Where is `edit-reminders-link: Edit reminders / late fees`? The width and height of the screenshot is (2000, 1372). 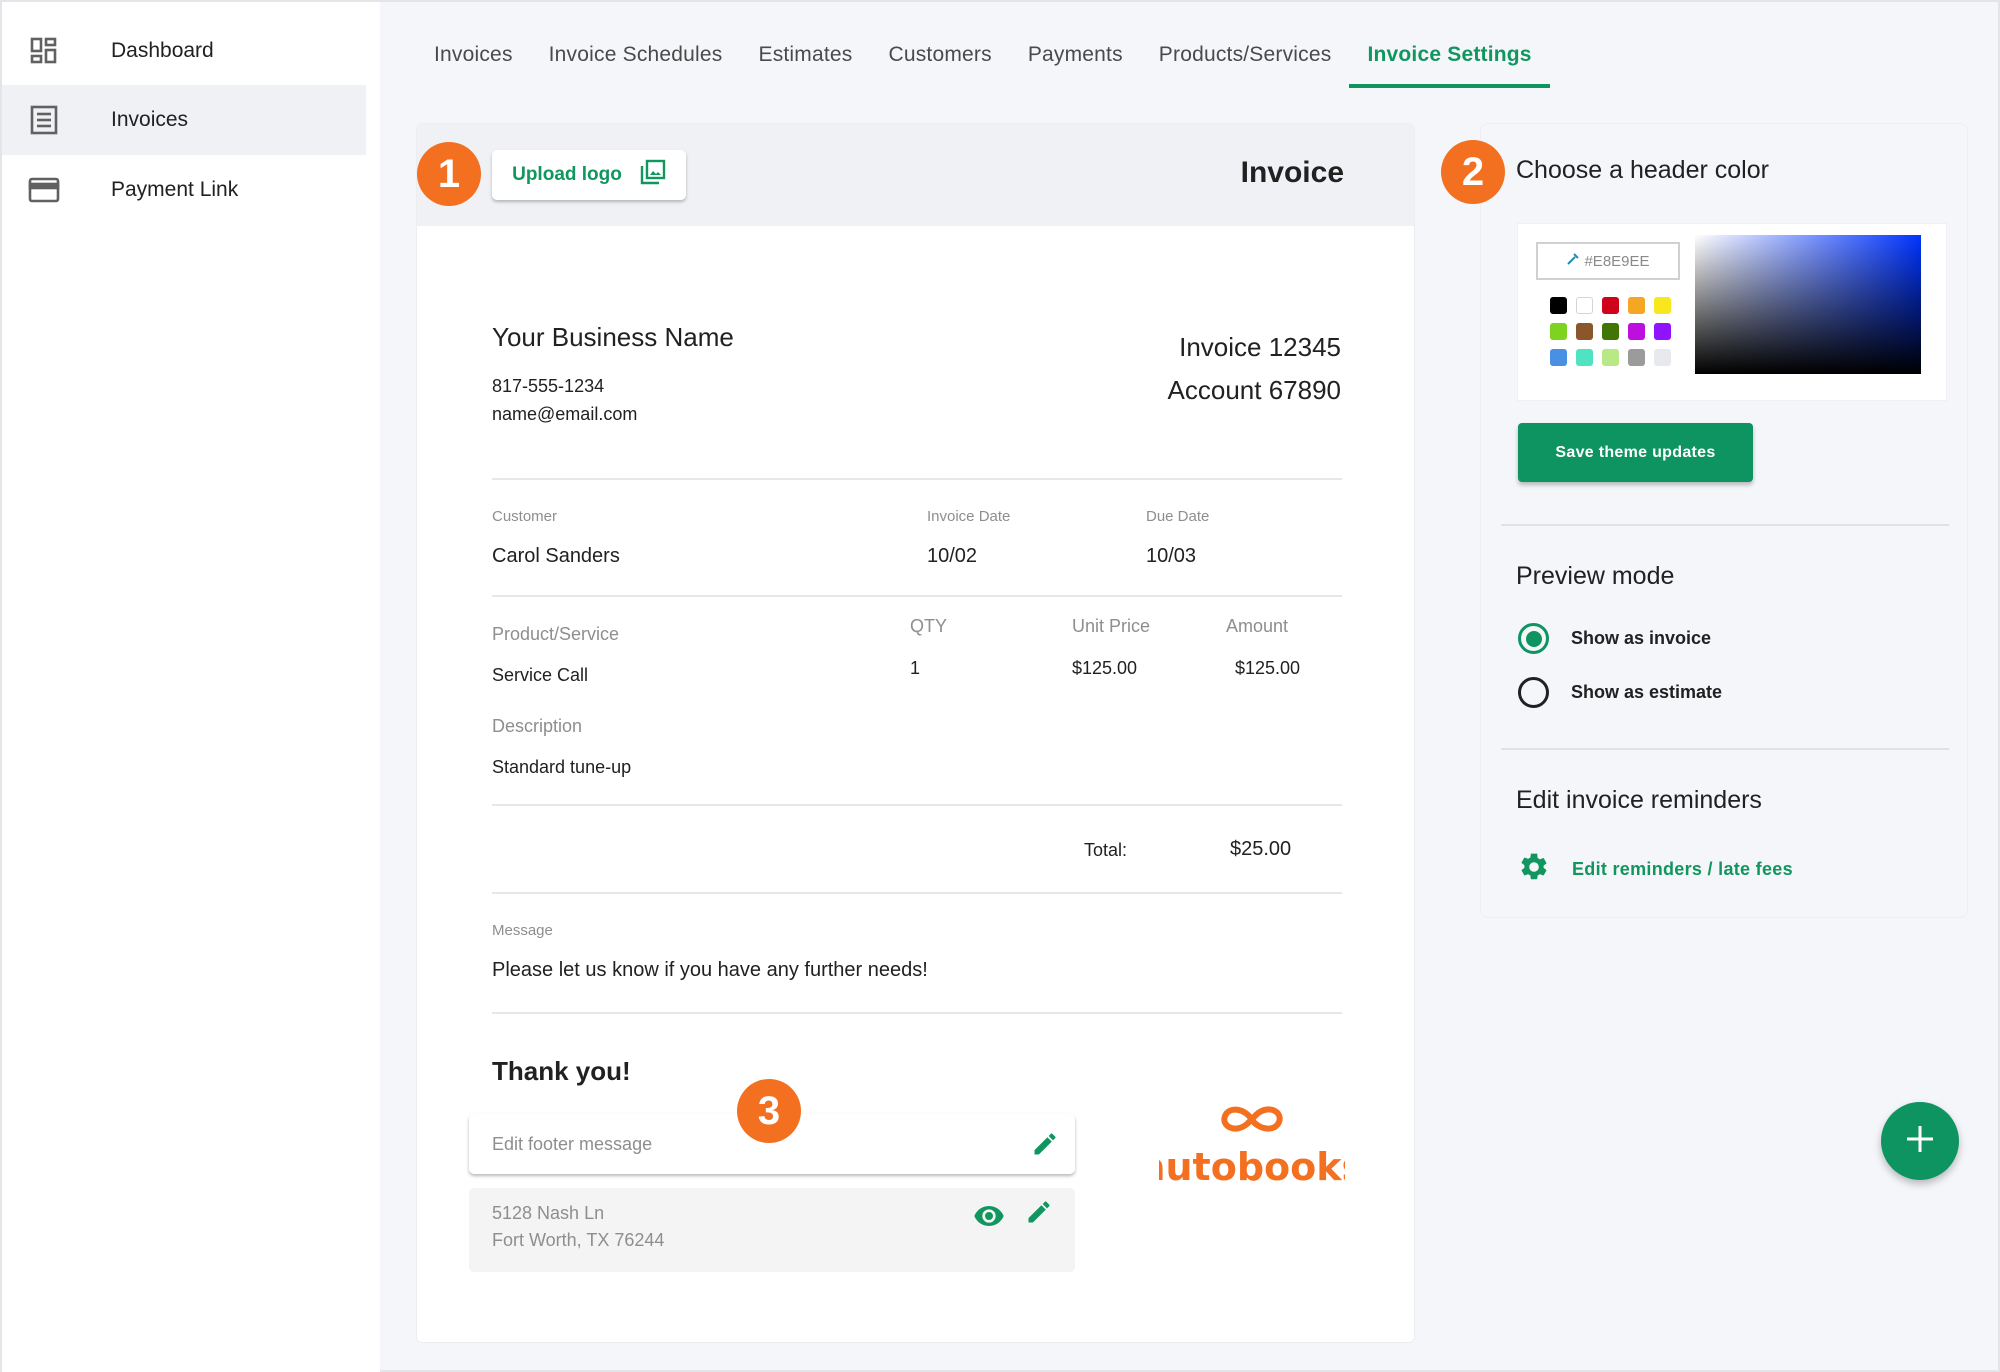
edit-reminders-link: Edit reminders / late fees is located at coordinates (1655, 869).